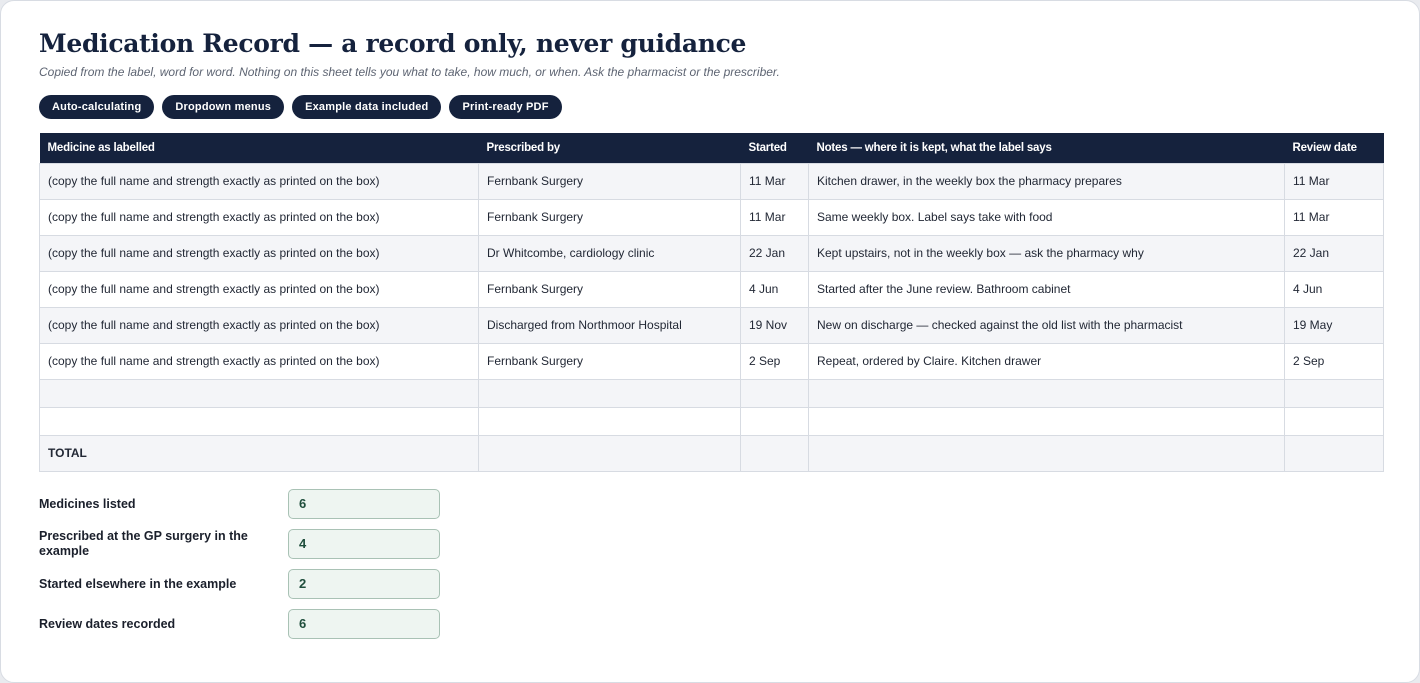 The image size is (1420, 683). I want to click on col-header-started: Started, so click(774, 148).